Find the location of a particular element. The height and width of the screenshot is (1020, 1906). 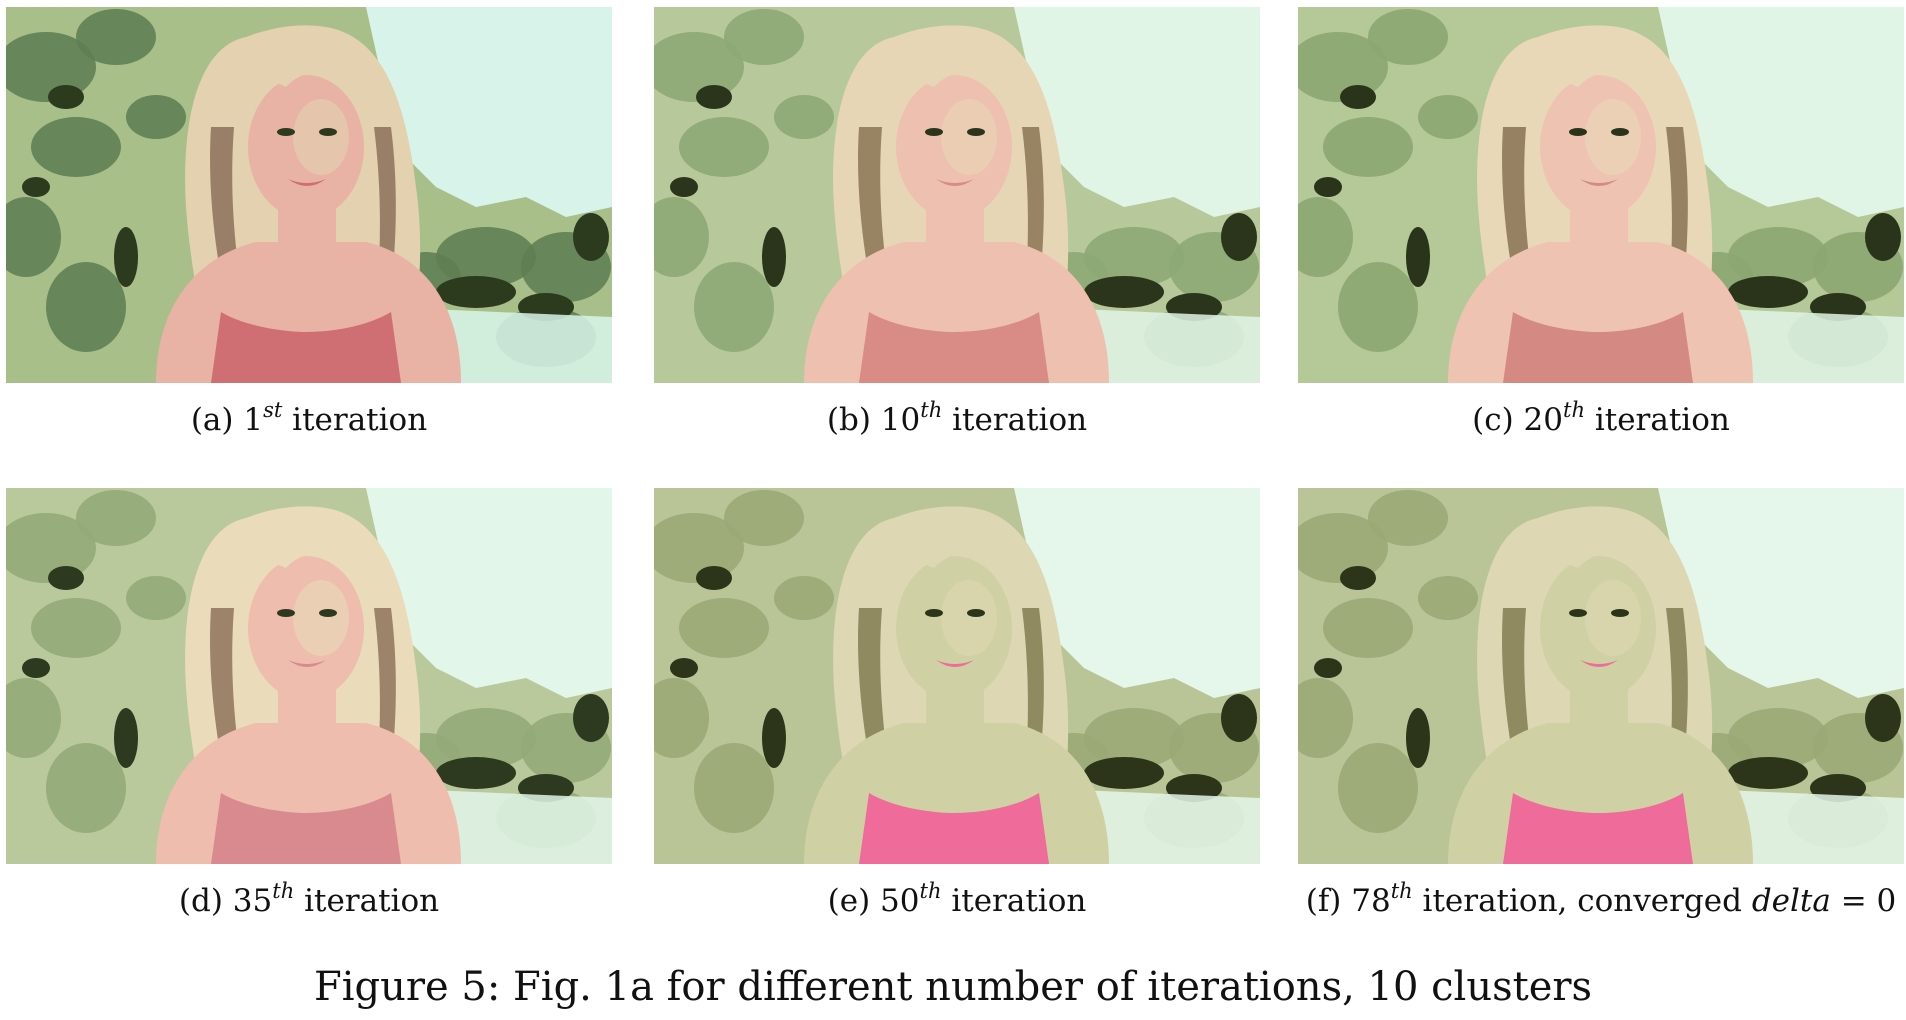

subcaption: (f) 78th iteration, converged delta = 0 is located at coordinates (1601, 899).